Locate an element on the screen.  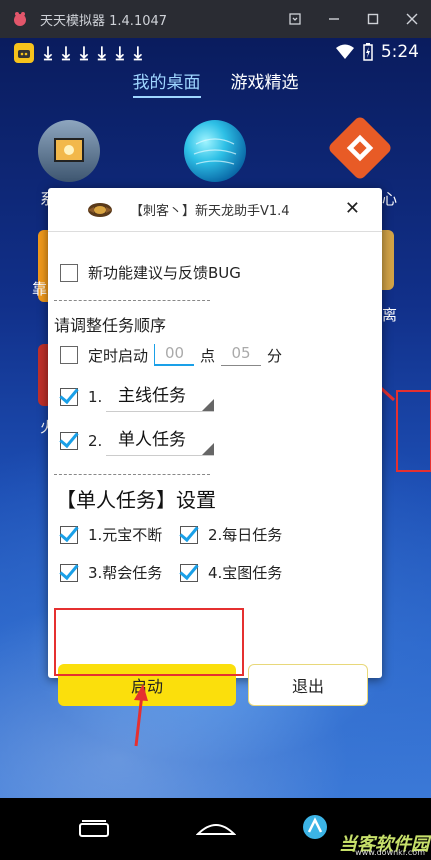
feedback-label: 新功能建议与反馈BUG is located at coordinates (164, 273).